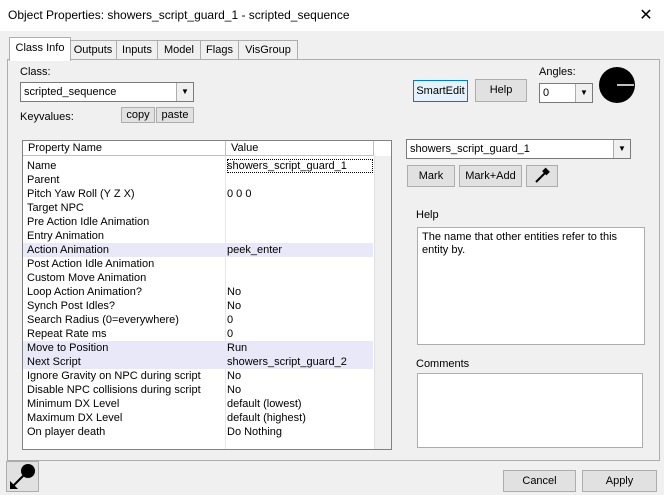 This screenshot has height=495, width=664. What do you see at coordinates (71, 306) in the screenshot?
I see `property-name: Synch Post Idles?` at bounding box center [71, 306].